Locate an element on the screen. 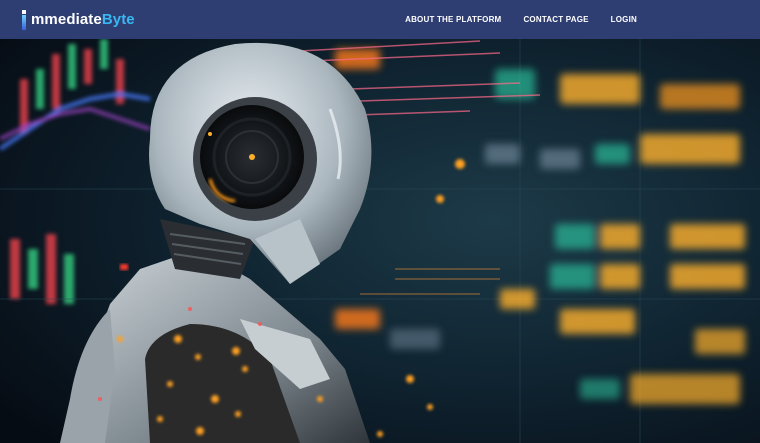  logo-i-mark-icon is located at coordinates (24, 19).